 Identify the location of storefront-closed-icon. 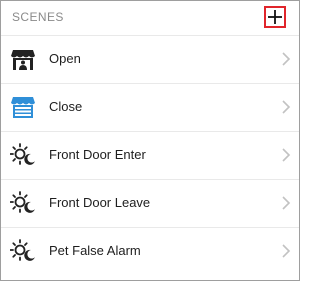
(23, 107).